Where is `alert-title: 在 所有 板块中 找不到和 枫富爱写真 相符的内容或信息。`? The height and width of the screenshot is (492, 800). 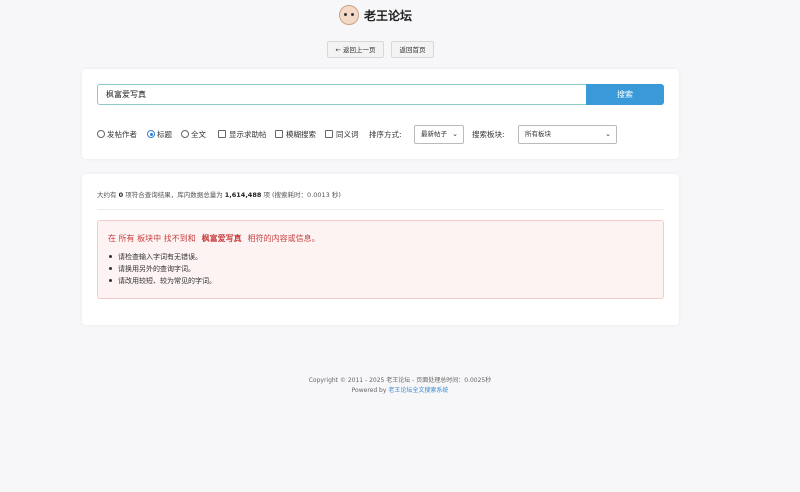
alert-title: 在 所有 板块中 找不到和 枫富爱写真 相符的内容或信息。 is located at coordinates (214, 238).